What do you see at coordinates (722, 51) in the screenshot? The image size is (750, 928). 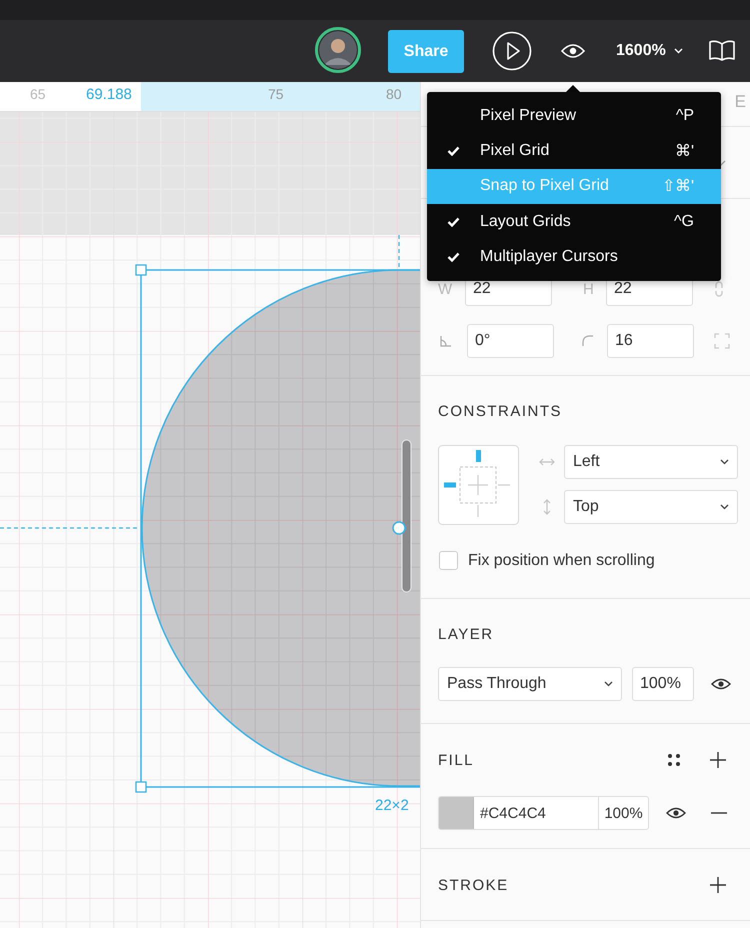 I see `book-icon` at bounding box center [722, 51].